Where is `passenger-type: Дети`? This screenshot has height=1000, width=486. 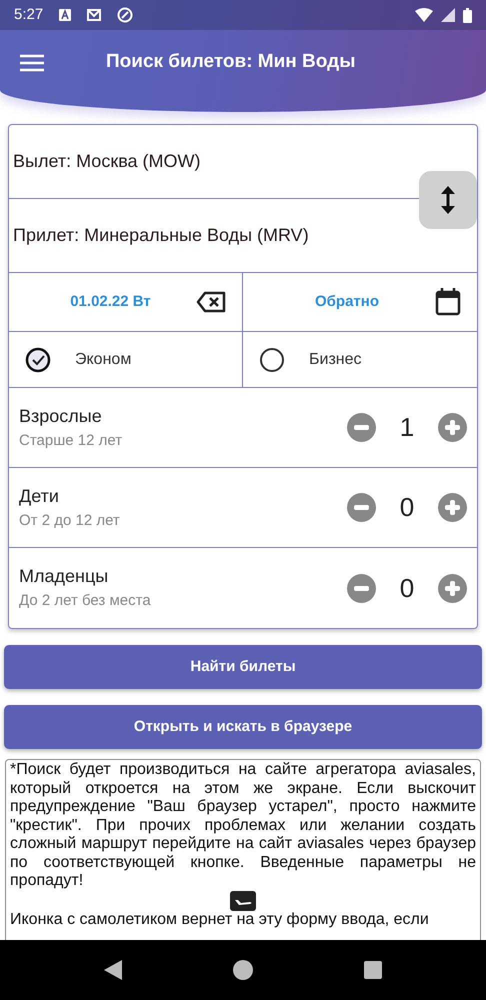
passenger-type: Дети is located at coordinates (39, 496).